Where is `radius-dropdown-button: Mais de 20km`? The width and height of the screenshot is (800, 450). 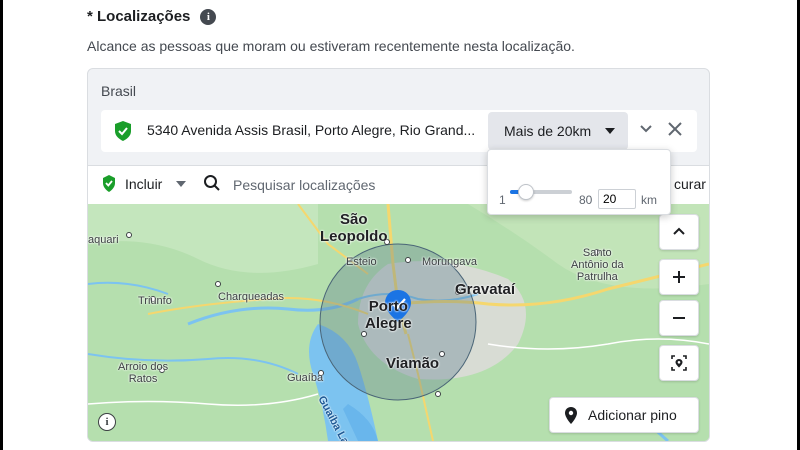
radius-dropdown-button: Mais de 20km is located at coordinates (558, 131).